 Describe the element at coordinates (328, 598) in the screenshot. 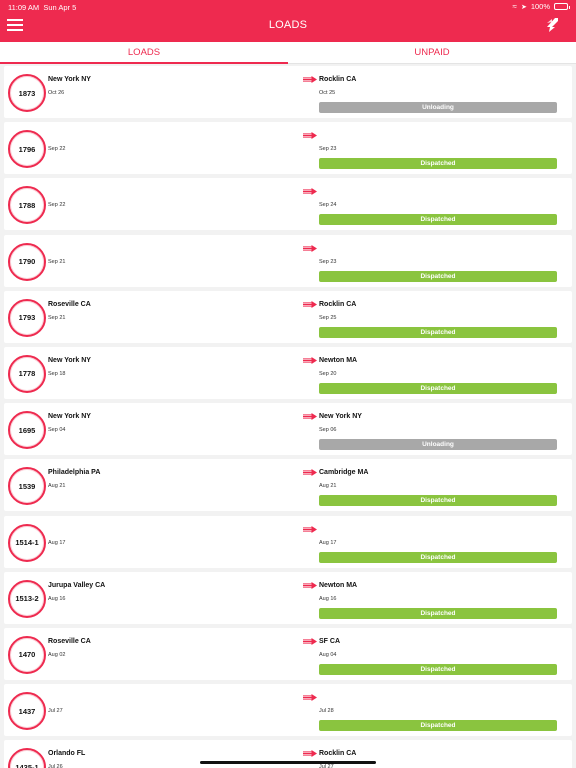

I see `destination-date: Aug 16` at that location.